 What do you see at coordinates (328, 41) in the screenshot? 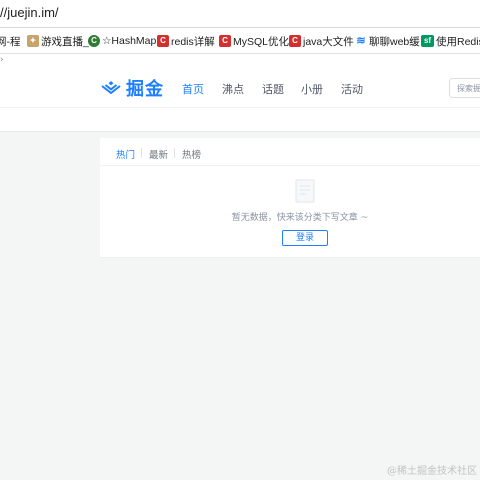
I see `bookmark-label: java大文件` at bounding box center [328, 41].